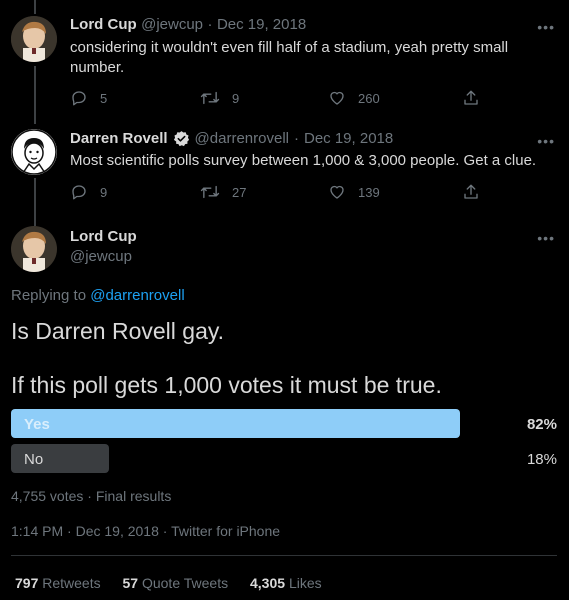 This screenshot has width=569, height=600. Describe the element at coordinates (118, 331) in the screenshot. I see `main-tweet-line1: Is Darren Rovell gay.` at that location.